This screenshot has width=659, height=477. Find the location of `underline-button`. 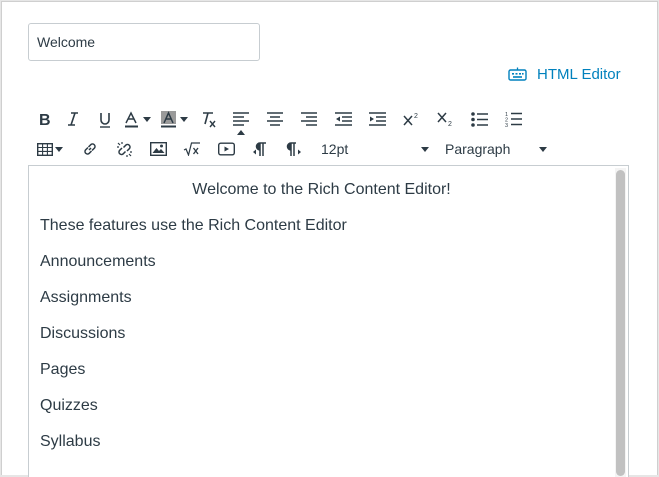

underline-button is located at coordinates (105, 119).